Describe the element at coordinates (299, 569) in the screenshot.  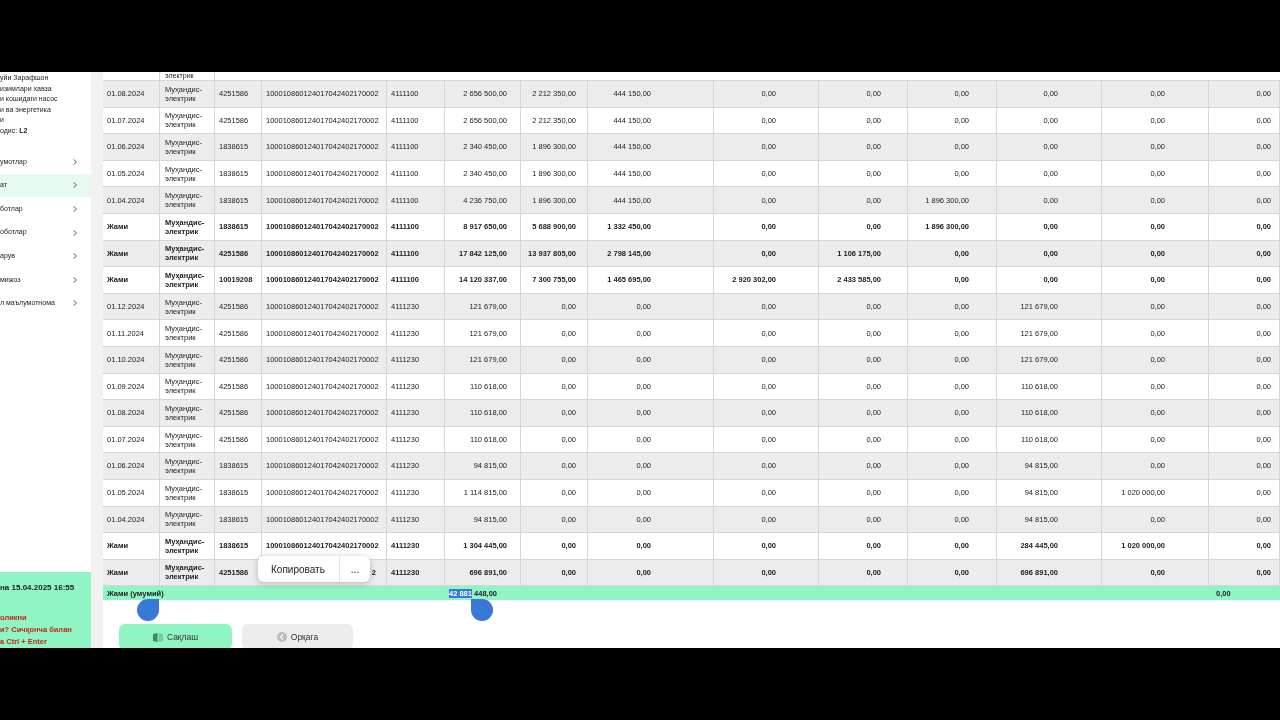
I see `menu-item: Копировать` at that location.